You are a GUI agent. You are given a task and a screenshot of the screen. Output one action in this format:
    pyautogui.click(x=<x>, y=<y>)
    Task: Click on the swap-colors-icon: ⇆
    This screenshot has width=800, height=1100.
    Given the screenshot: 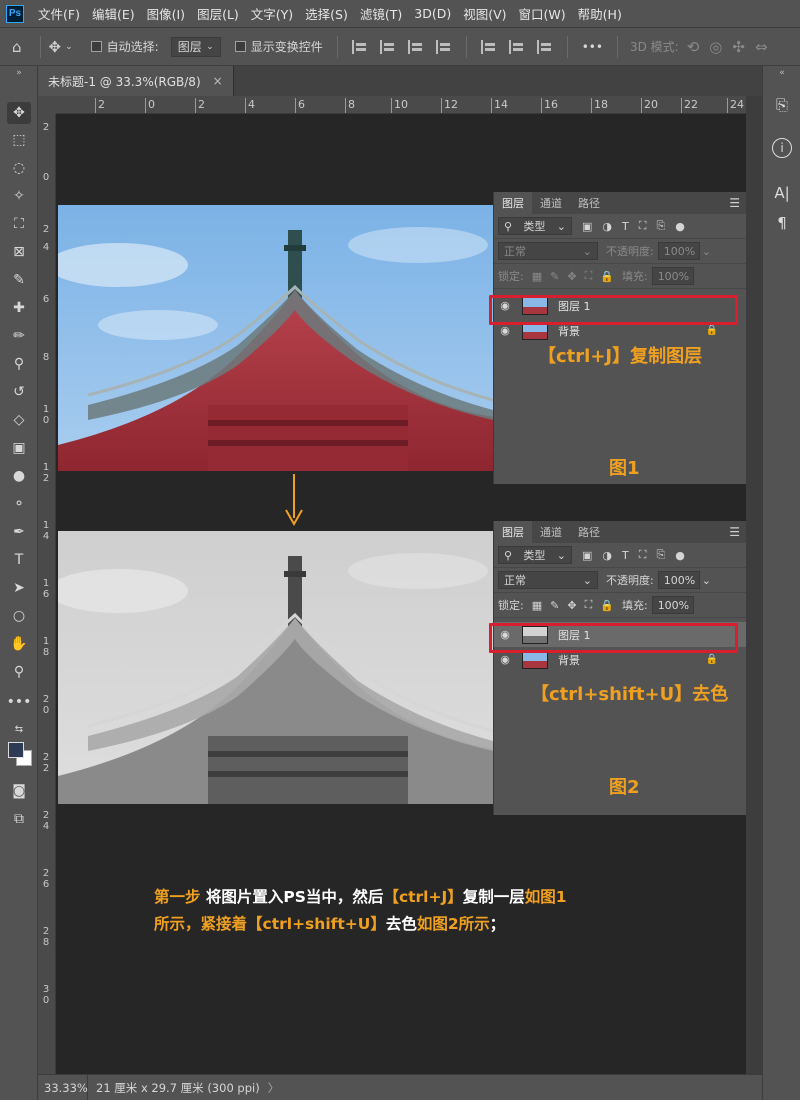 What is the action you would take?
    pyautogui.click(x=19, y=729)
    